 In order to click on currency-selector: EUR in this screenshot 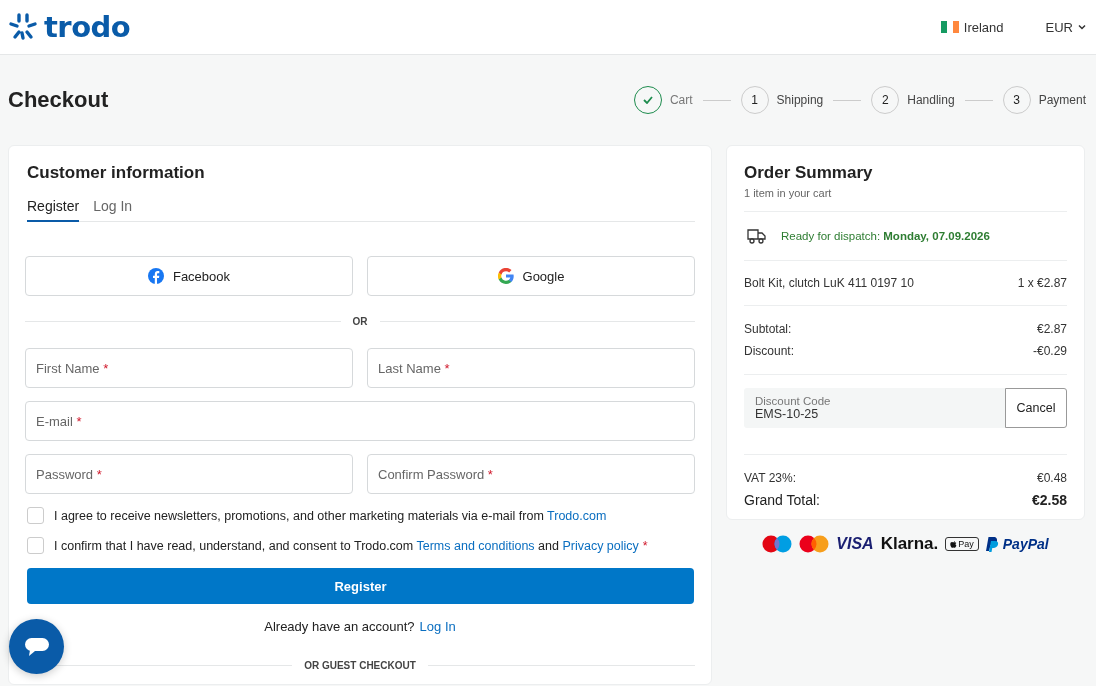, I will do `click(1059, 27)`.